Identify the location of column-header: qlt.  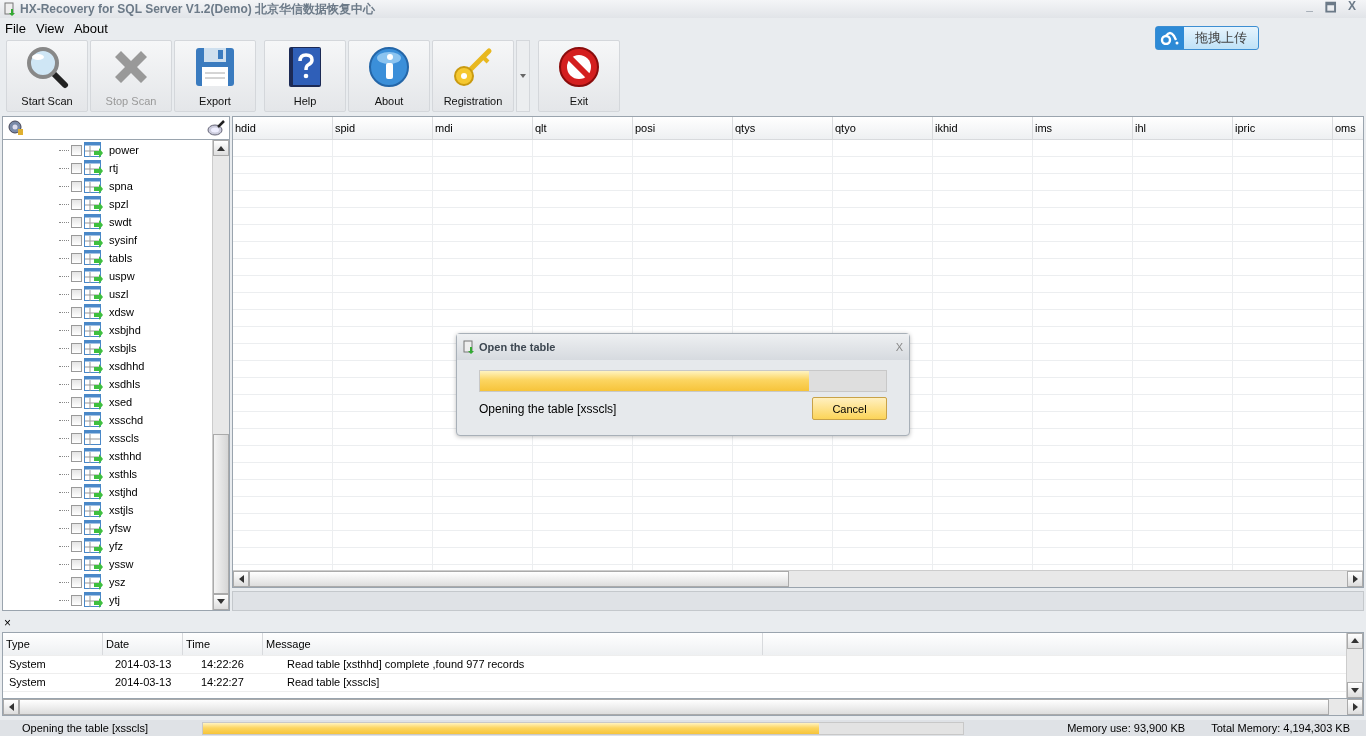
(583, 128).